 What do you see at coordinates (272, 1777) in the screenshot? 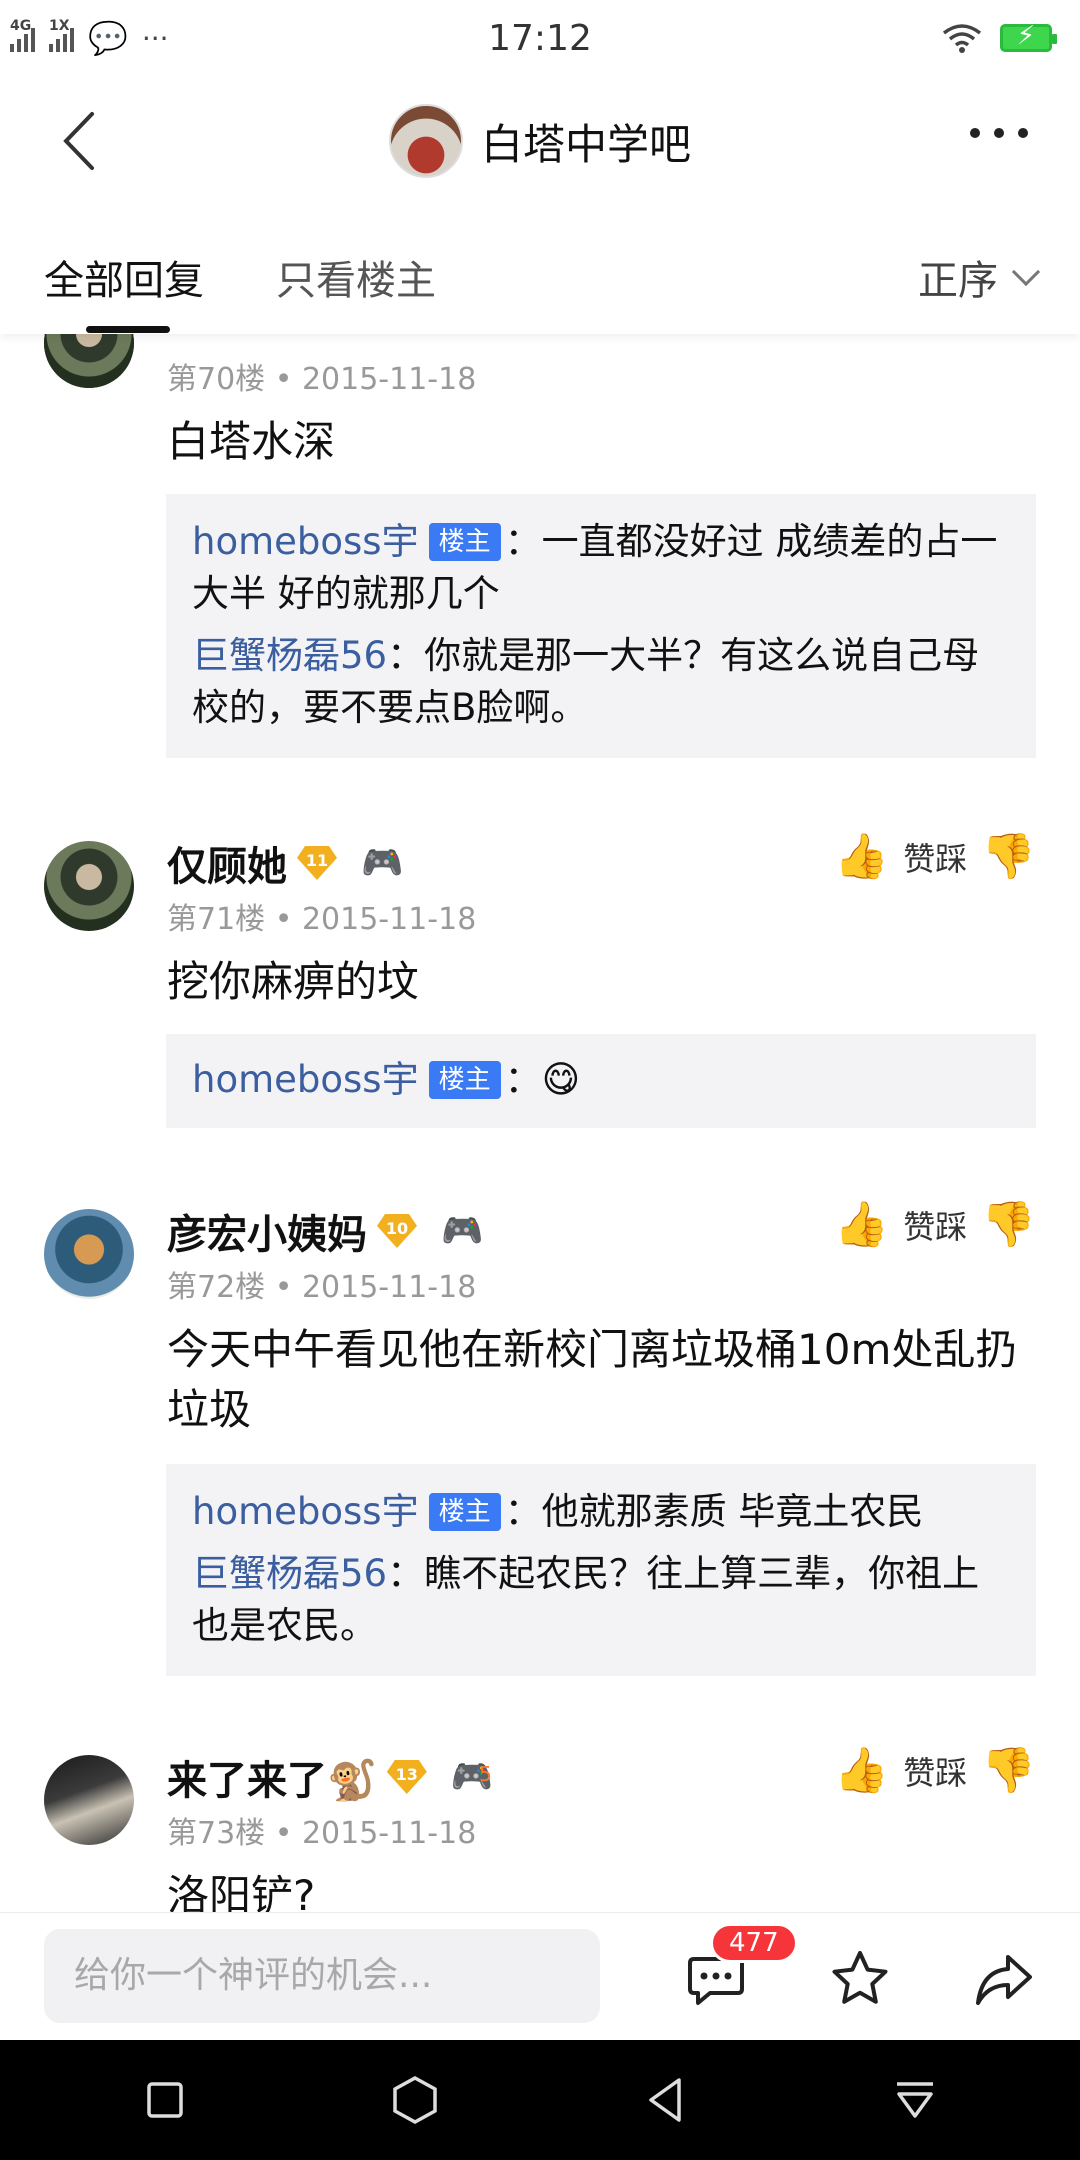
I see `username: 来了来了🐒` at bounding box center [272, 1777].